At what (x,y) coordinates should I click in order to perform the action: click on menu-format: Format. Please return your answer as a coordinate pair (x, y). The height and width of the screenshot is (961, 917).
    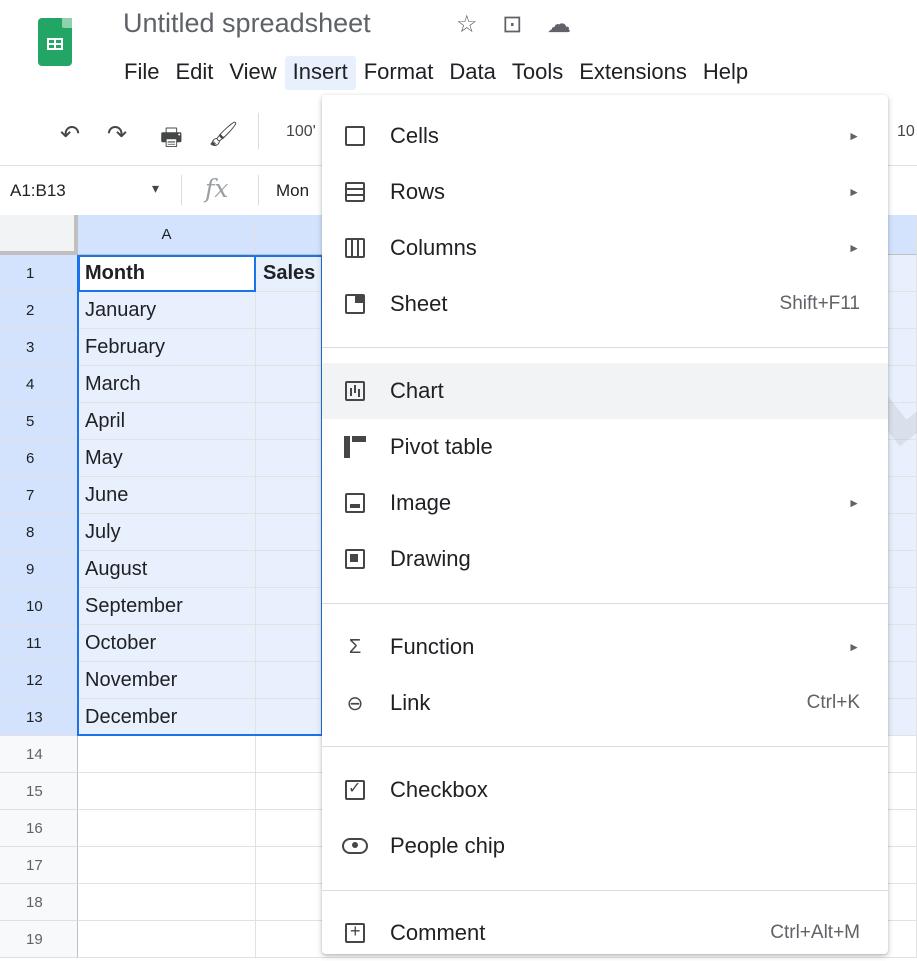
    Looking at the image, I should click on (399, 73).